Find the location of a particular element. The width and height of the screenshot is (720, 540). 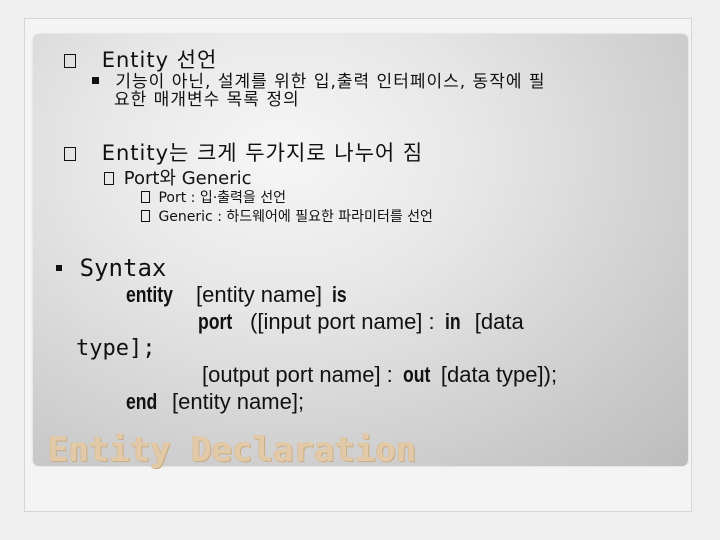

bullet-entity-parts: Entity는 크게 두가지로 나누어 짐 is located at coordinates (243, 152).